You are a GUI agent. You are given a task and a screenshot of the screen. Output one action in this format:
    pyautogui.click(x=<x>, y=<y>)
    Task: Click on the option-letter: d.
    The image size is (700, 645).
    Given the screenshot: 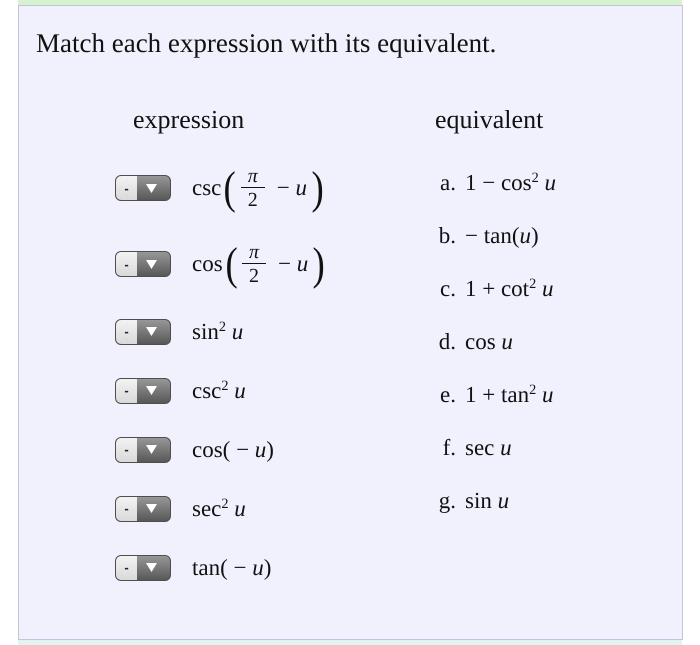 What is the action you would take?
    pyautogui.click(x=447, y=342)
    